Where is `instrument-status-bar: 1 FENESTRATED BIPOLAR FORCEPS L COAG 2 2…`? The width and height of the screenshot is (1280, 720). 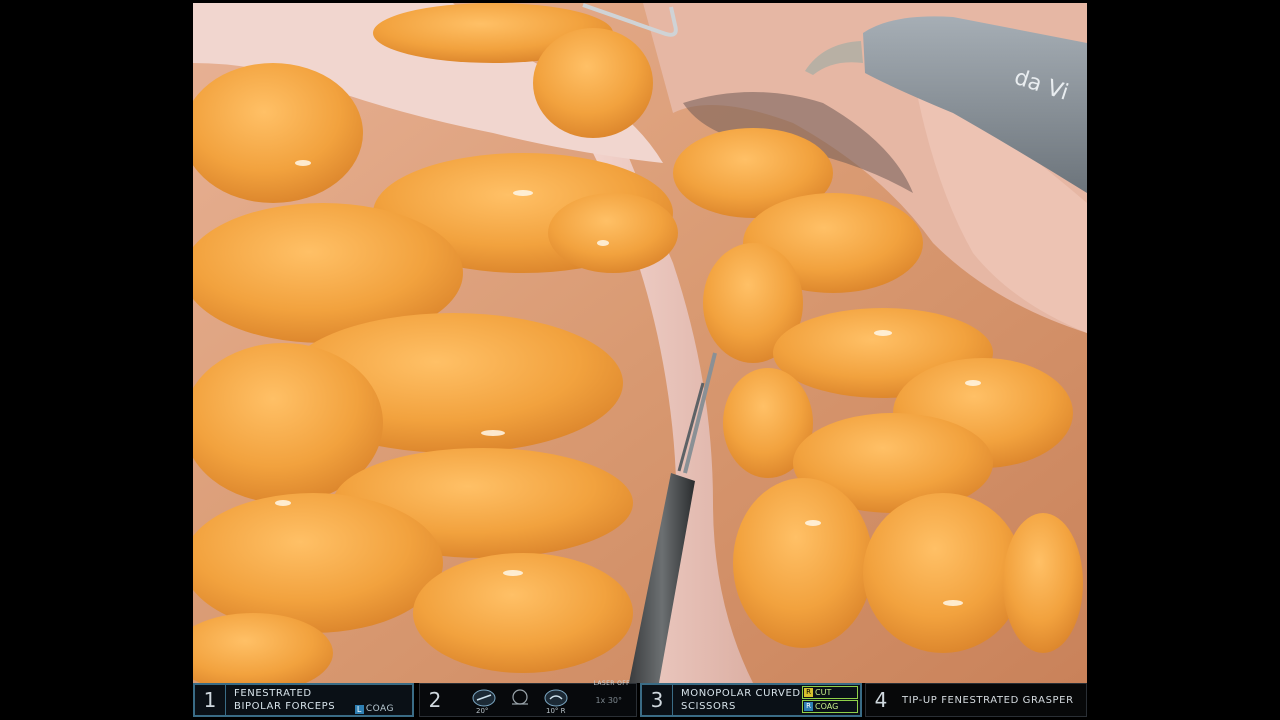 instrument-status-bar: 1 FENESTRATED BIPOLAR FORCEPS L COAG 2 2… is located at coordinates (640, 698).